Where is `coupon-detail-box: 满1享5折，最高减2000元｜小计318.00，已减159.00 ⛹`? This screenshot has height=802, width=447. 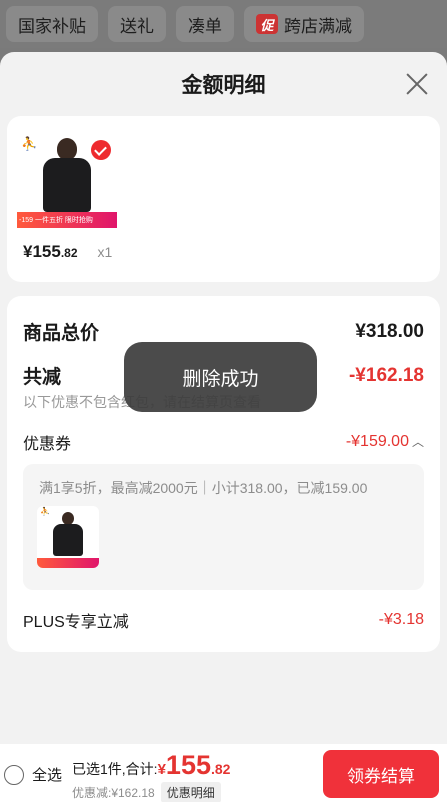
coupon-detail-box: 满1享5折，最高减2000元｜小计318.00，已减159.00 ⛹ is located at coordinates (223, 527).